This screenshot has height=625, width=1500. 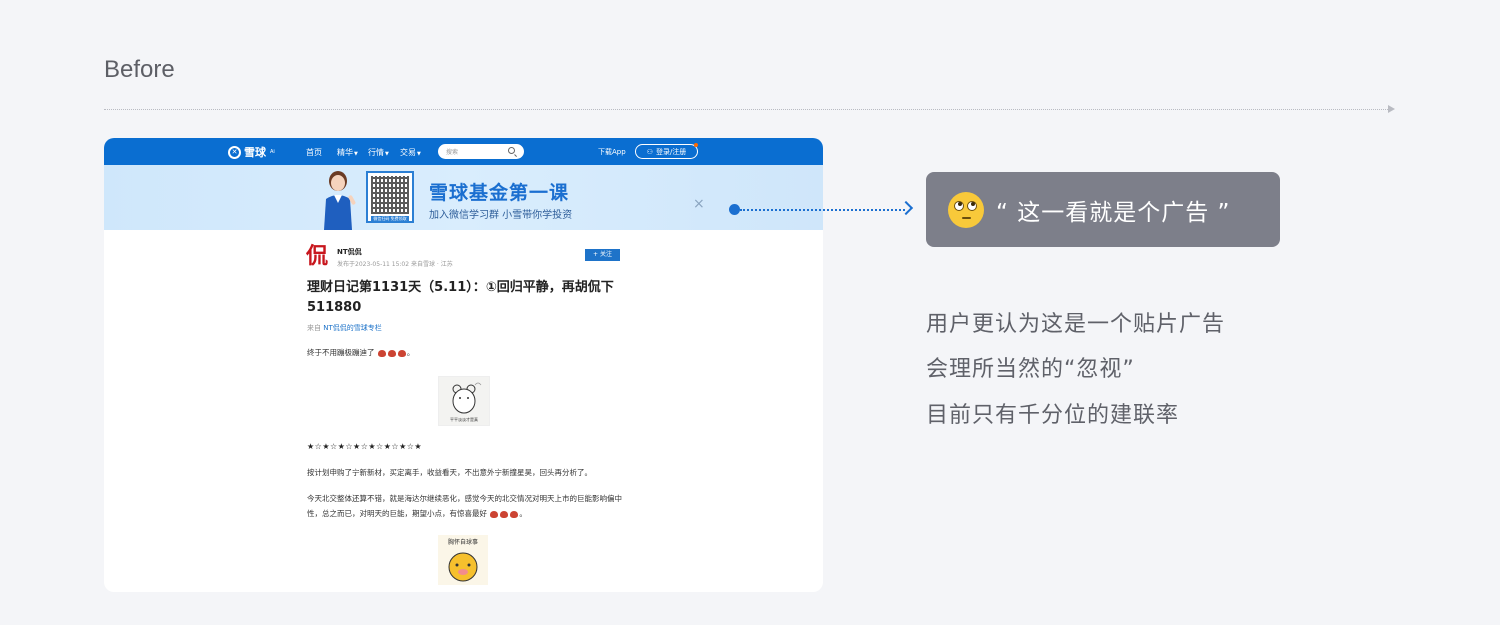 What do you see at coordinates (1030, 369) in the screenshot?
I see `explanation-line-2: 会理所当然的“忽视”` at bounding box center [1030, 369].